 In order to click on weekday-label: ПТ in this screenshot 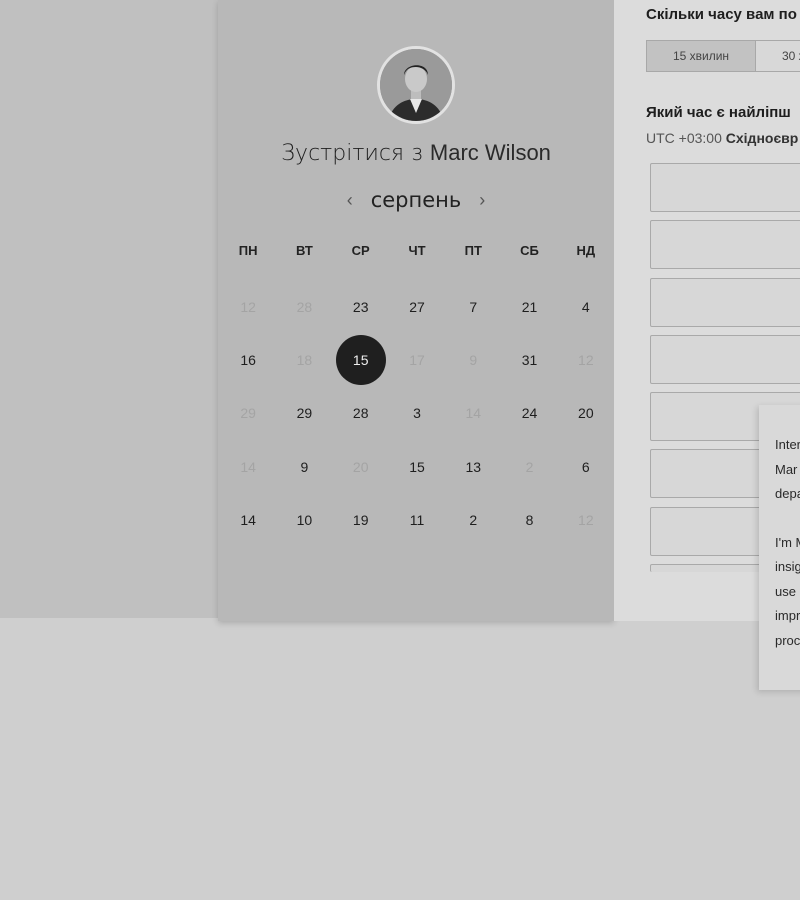, I will do `click(473, 250)`.